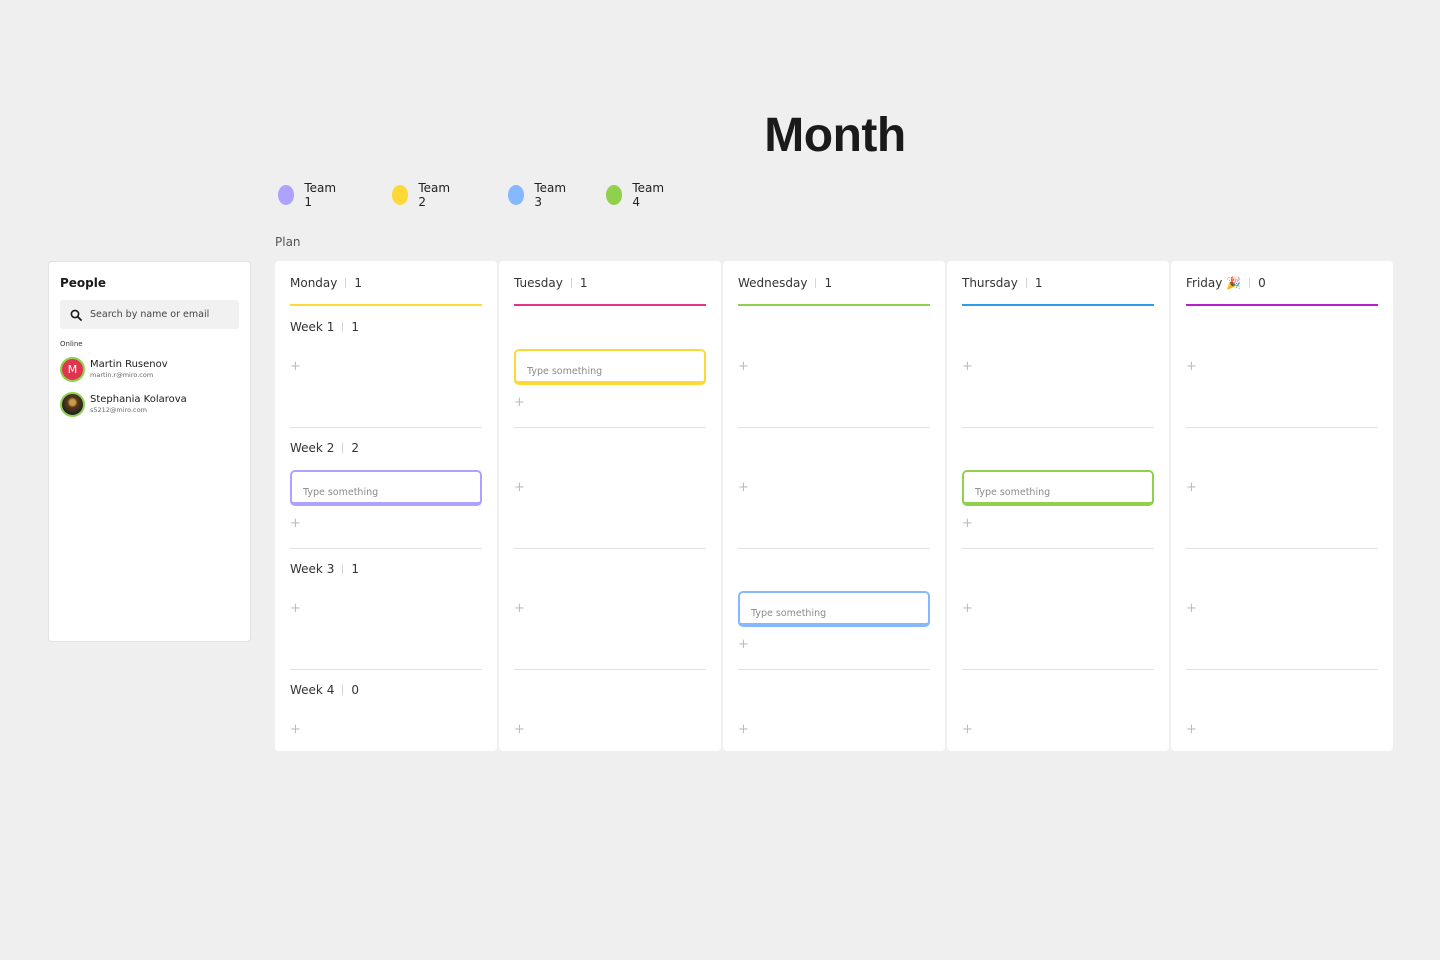 The image size is (1440, 960). What do you see at coordinates (71, 344) in the screenshot?
I see `online-label: Online` at bounding box center [71, 344].